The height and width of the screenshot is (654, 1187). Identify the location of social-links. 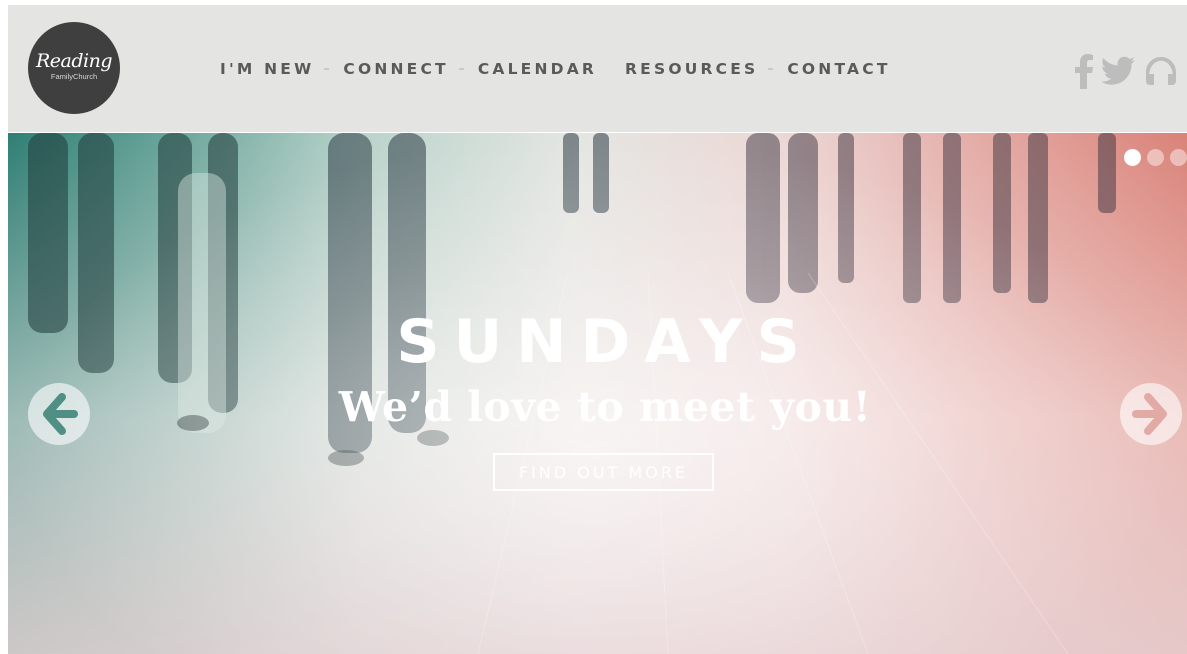
(1126, 71).